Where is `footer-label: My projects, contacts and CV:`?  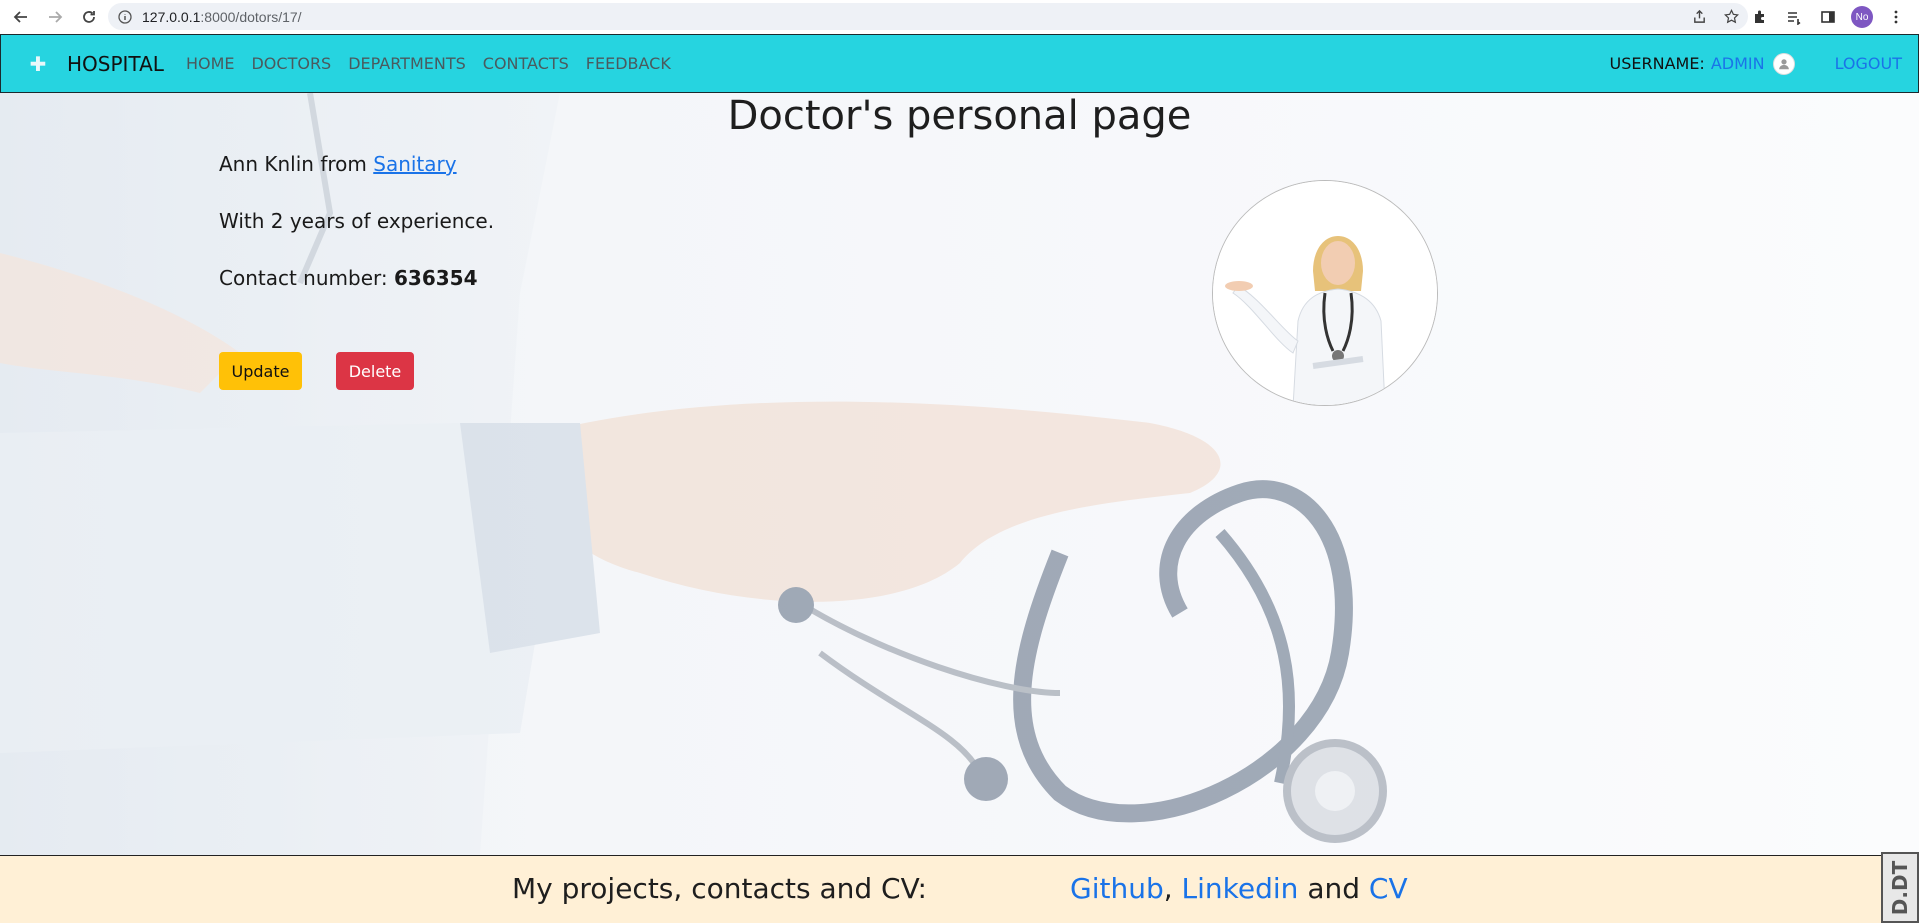 footer-label: My projects, contacts and CV: is located at coordinates (719, 888).